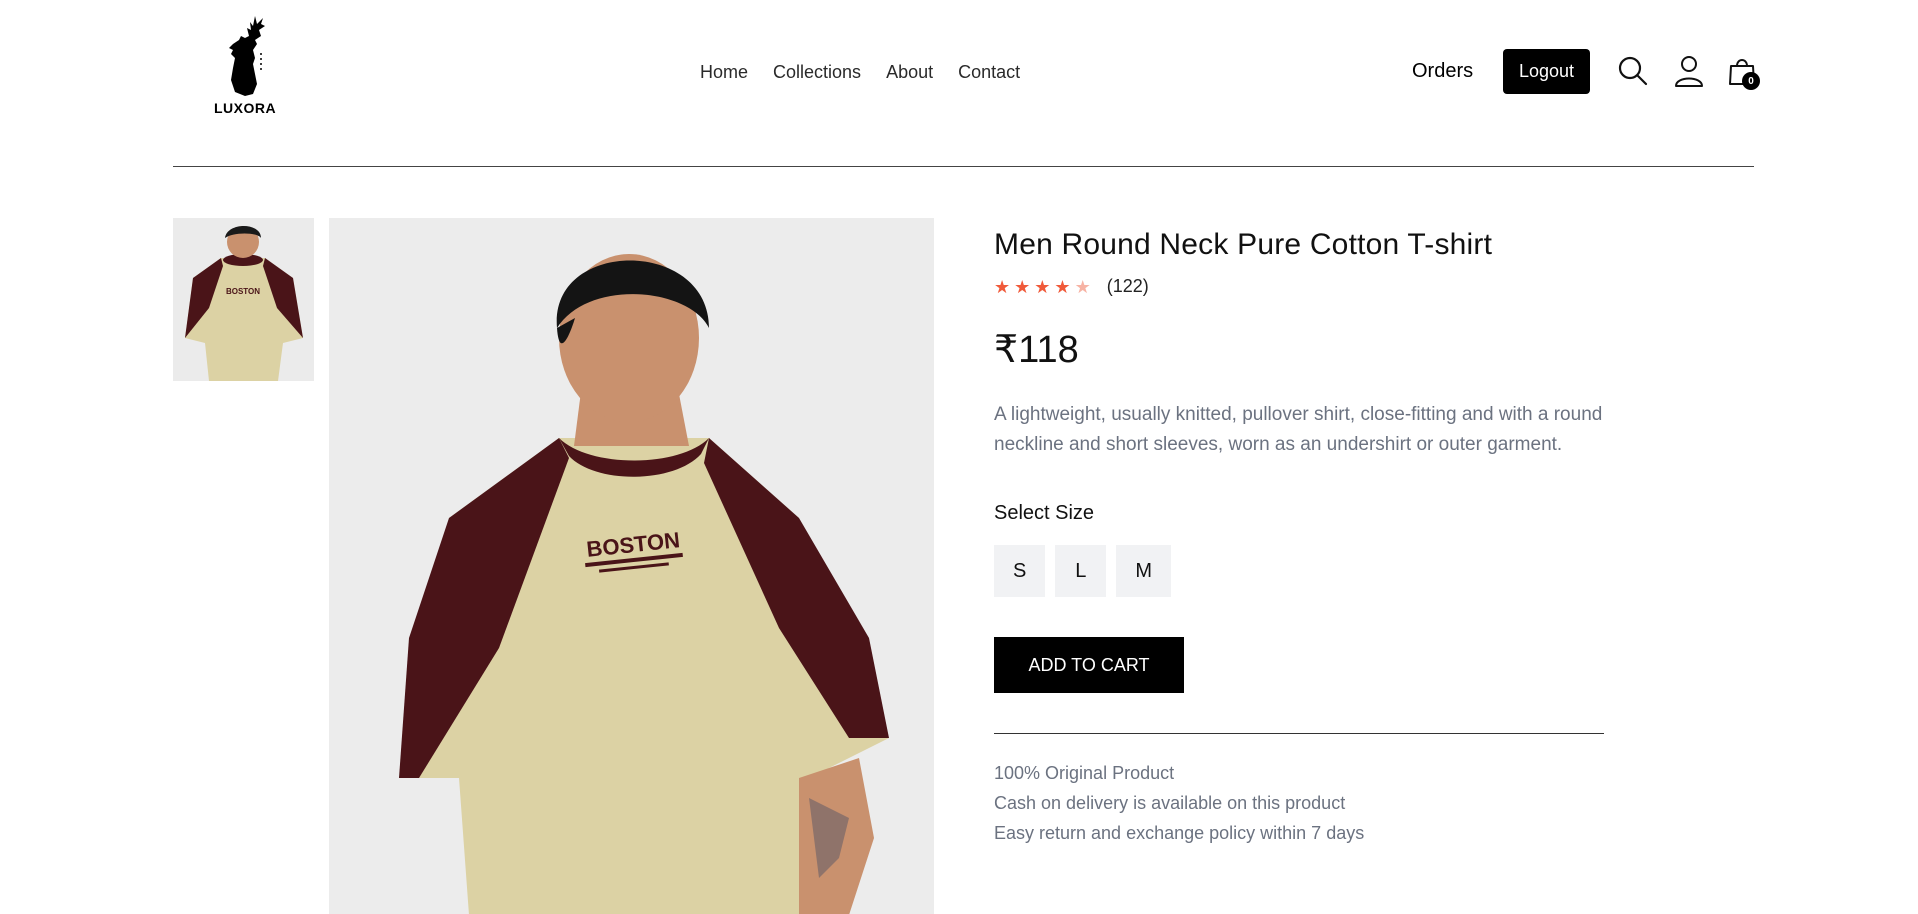  I want to click on search-icon, so click(1633, 71).